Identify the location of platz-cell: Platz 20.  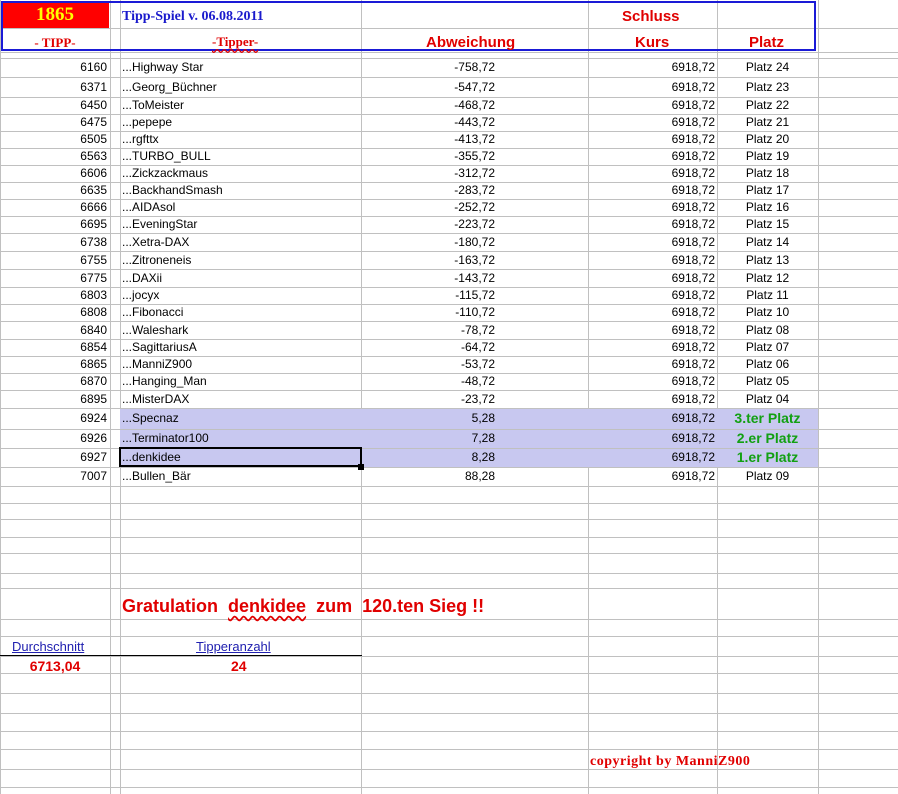
(767, 139).